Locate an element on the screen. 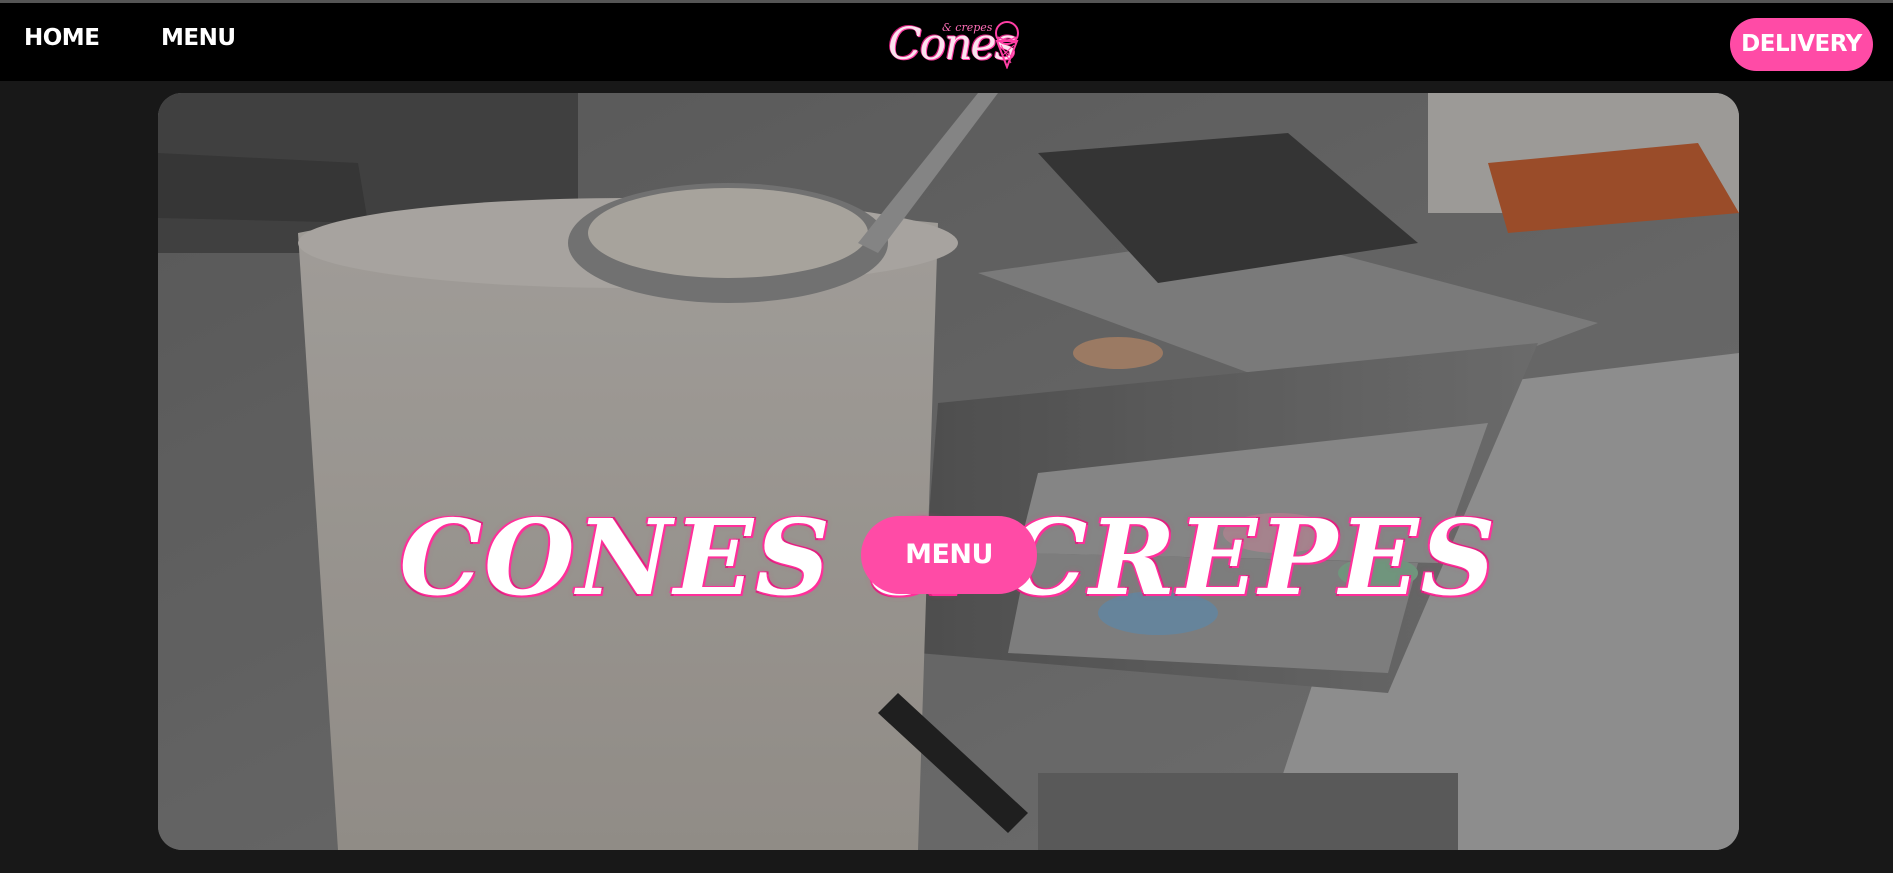 Image resolution: width=1893 pixels, height=873 pixels. hero-menu-button: MENU is located at coordinates (949, 555).